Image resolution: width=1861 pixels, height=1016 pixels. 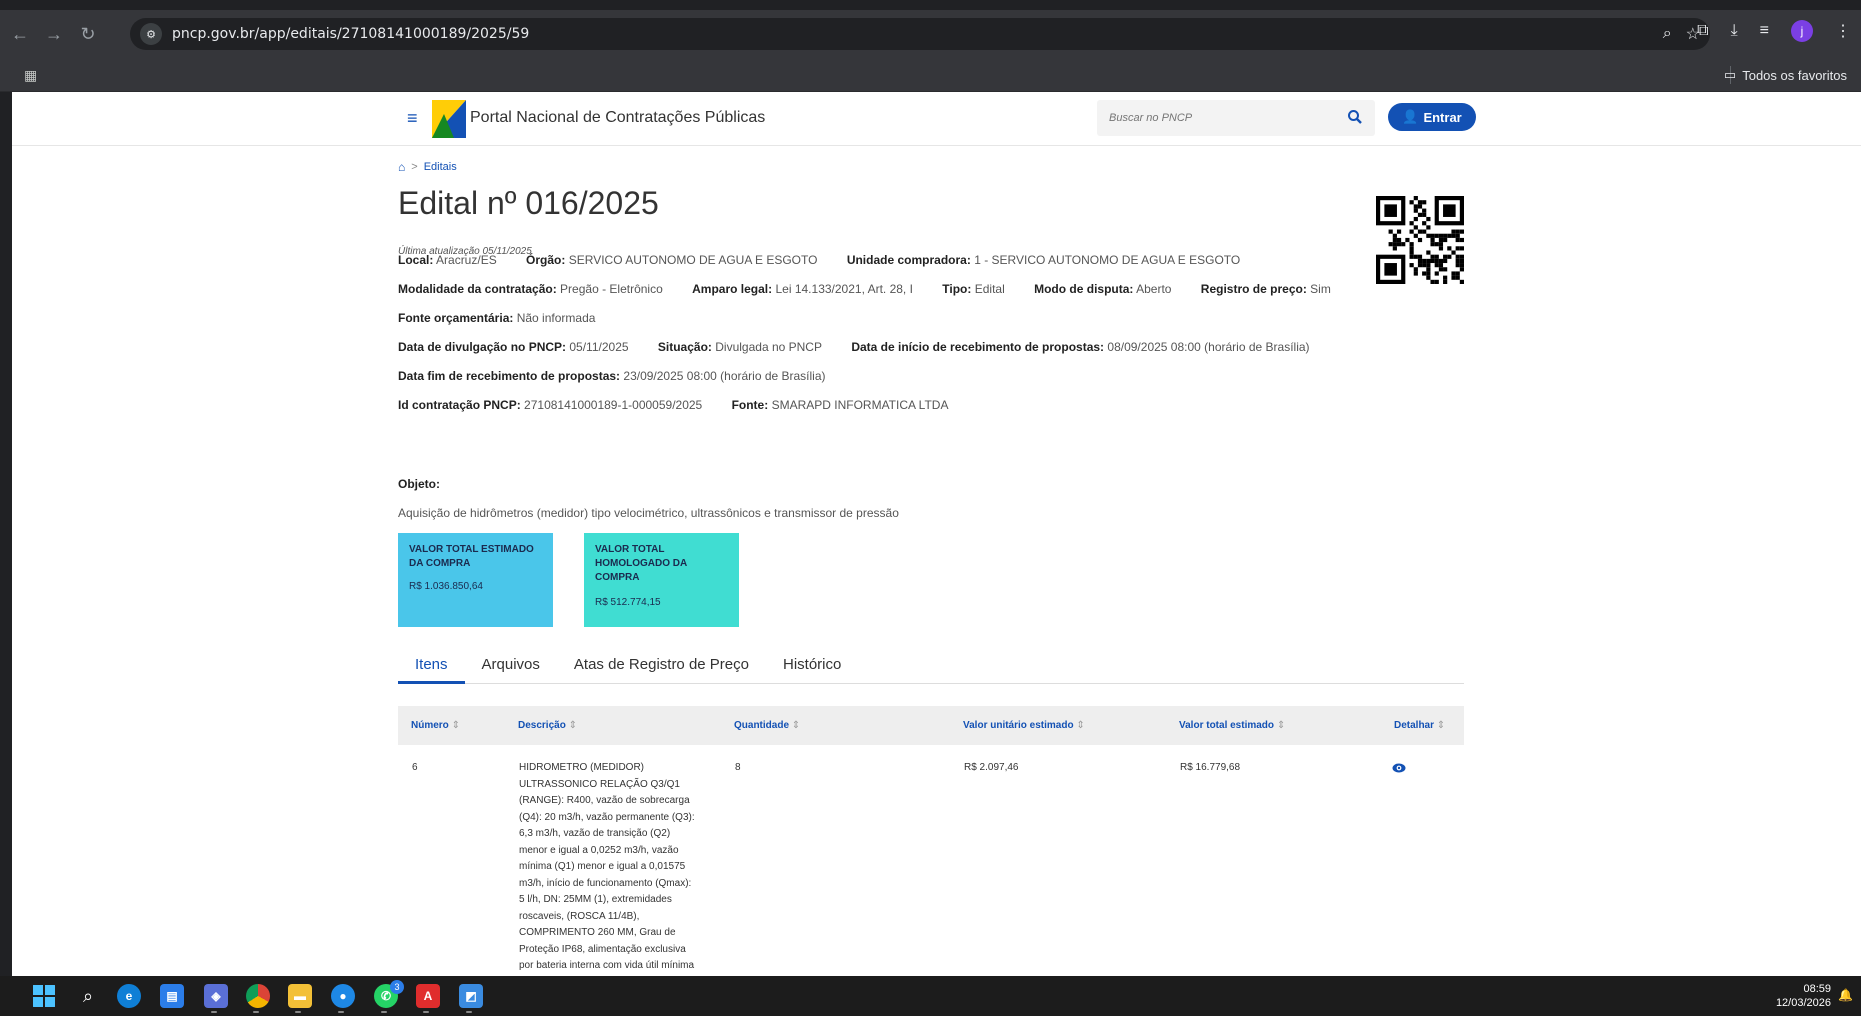 What do you see at coordinates (599, 347) in the screenshot?
I see `divulgacao-value: 05/11/2025` at bounding box center [599, 347].